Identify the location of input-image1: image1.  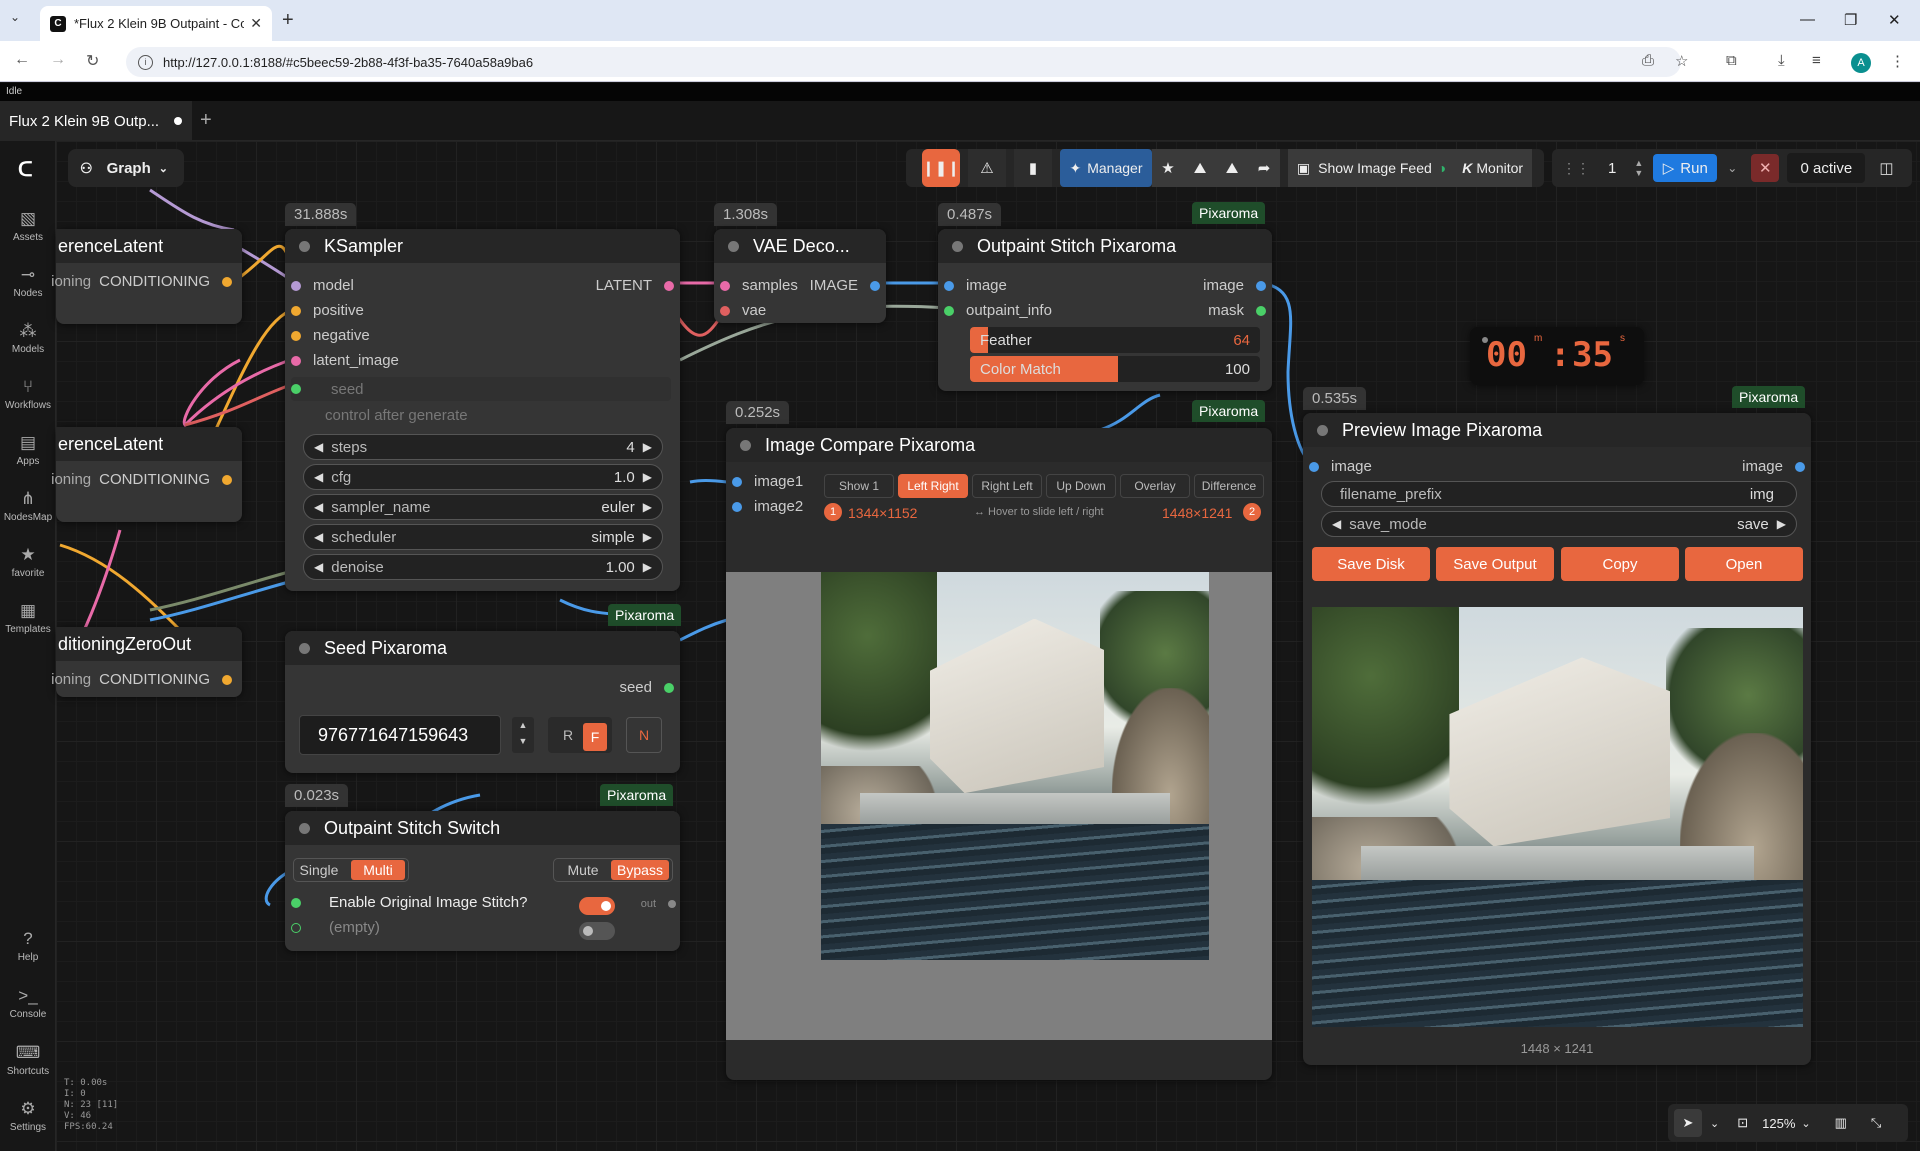
(767, 481).